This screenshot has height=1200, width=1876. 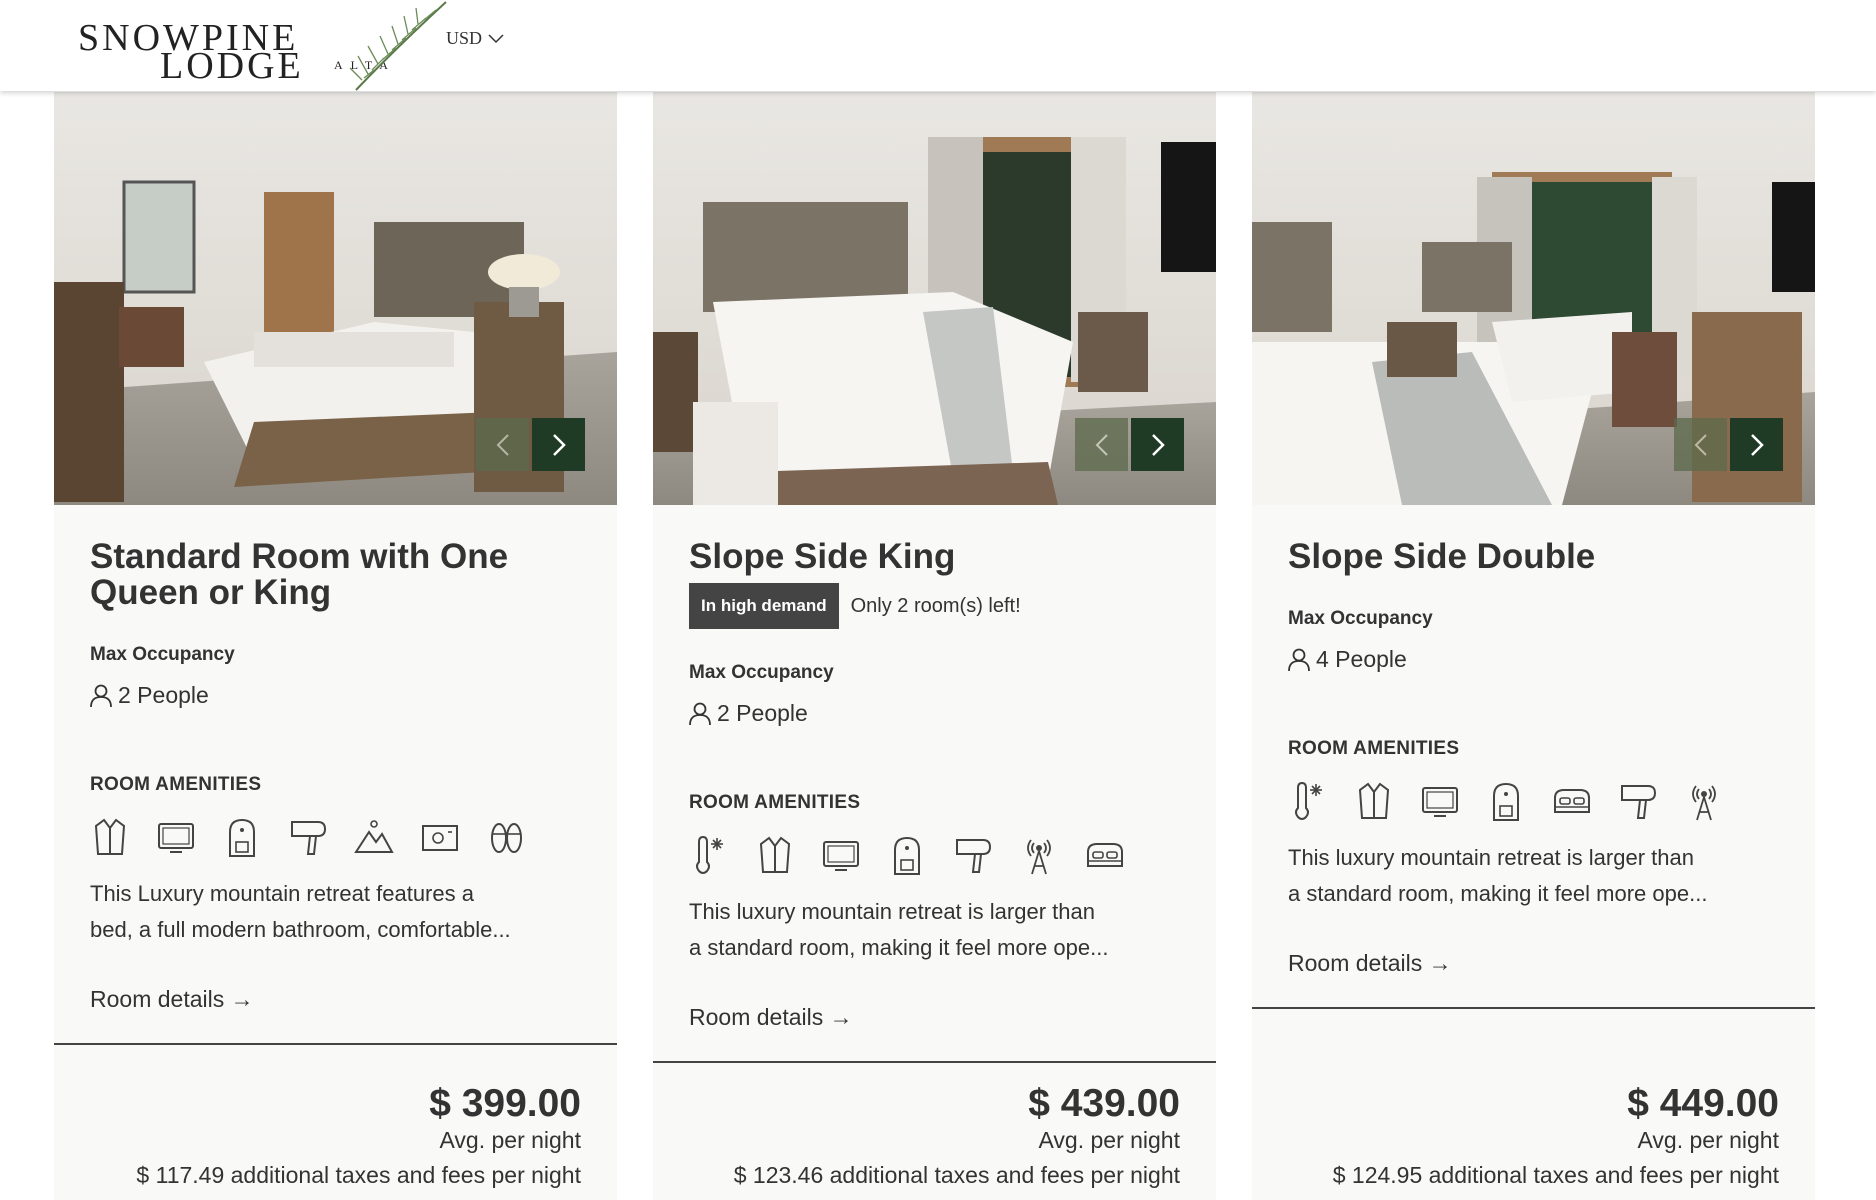 What do you see at coordinates (938, 45) in the screenshot?
I see `site-header: SNOWPINE LODGE ALTA USD` at bounding box center [938, 45].